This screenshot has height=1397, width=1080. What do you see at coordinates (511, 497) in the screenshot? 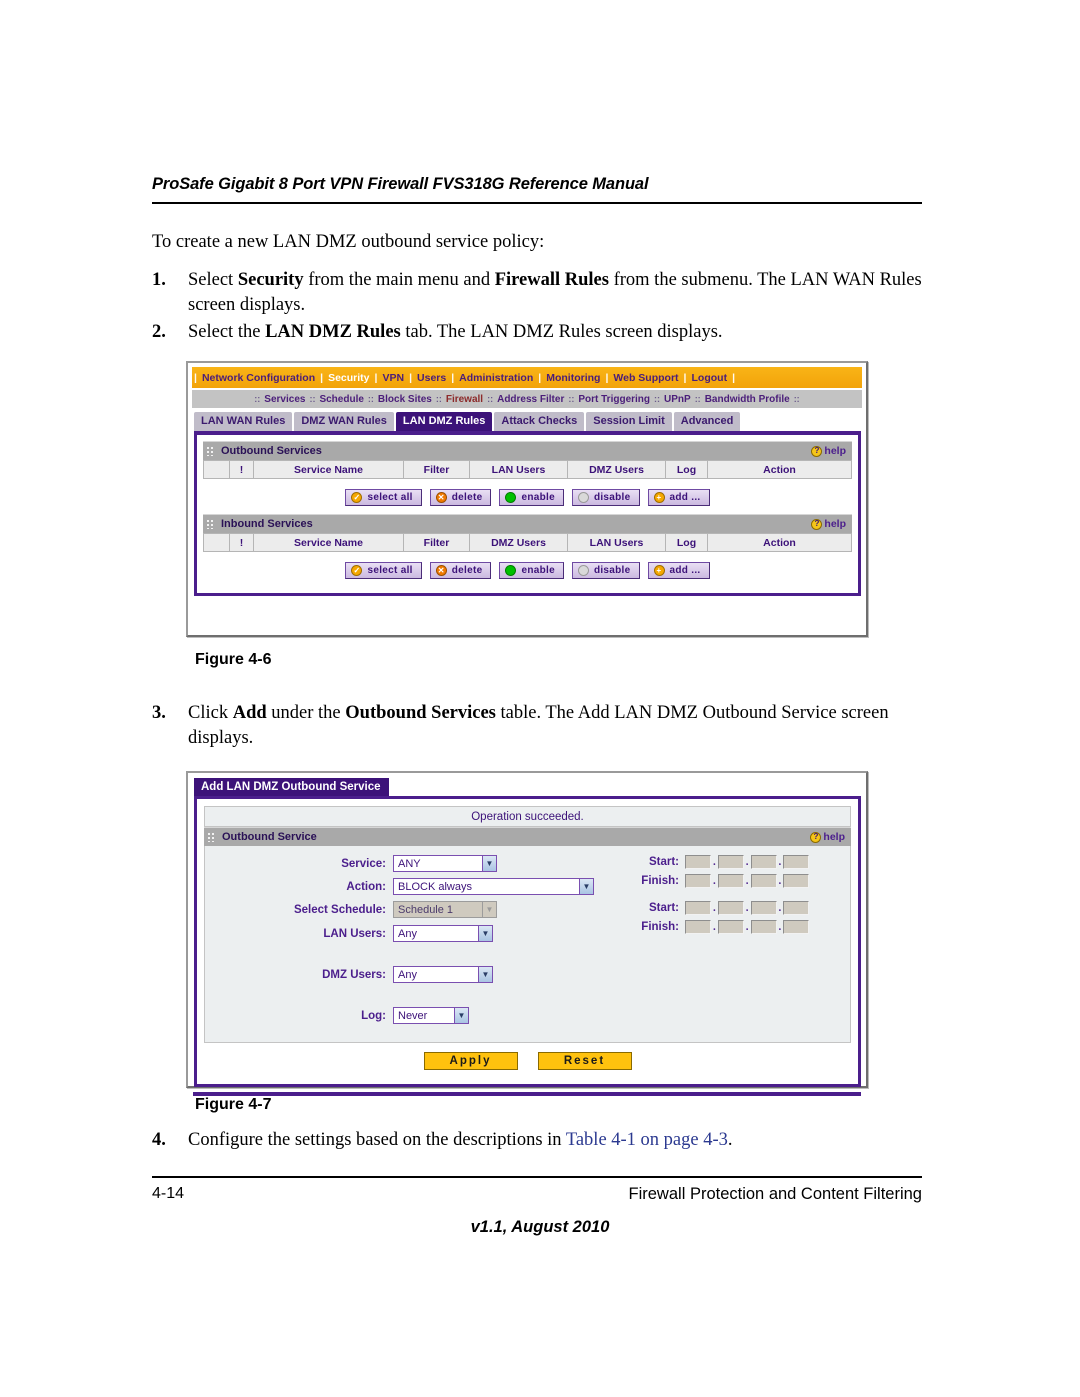
I see `green-circle-icon` at bounding box center [511, 497].